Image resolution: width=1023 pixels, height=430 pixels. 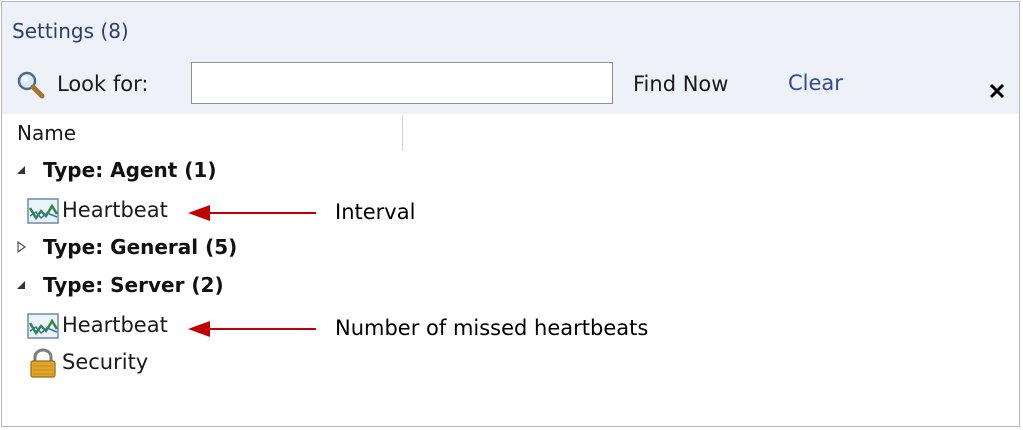 I want to click on clear-link: Clear, so click(x=815, y=83).